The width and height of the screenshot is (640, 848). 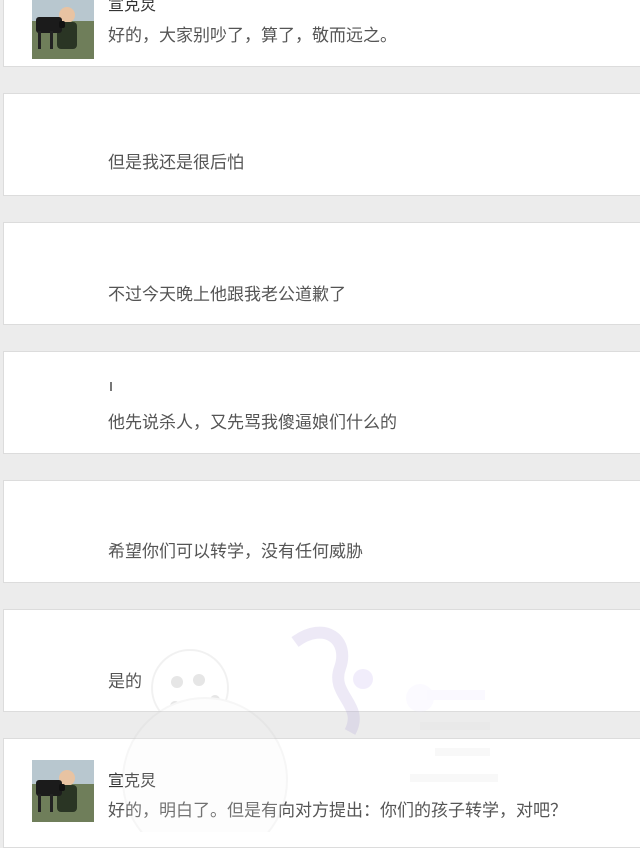 What do you see at coordinates (321, 144) in the screenshot?
I see `message-card: 但是我还是很后怕` at bounding box center [321, 144].